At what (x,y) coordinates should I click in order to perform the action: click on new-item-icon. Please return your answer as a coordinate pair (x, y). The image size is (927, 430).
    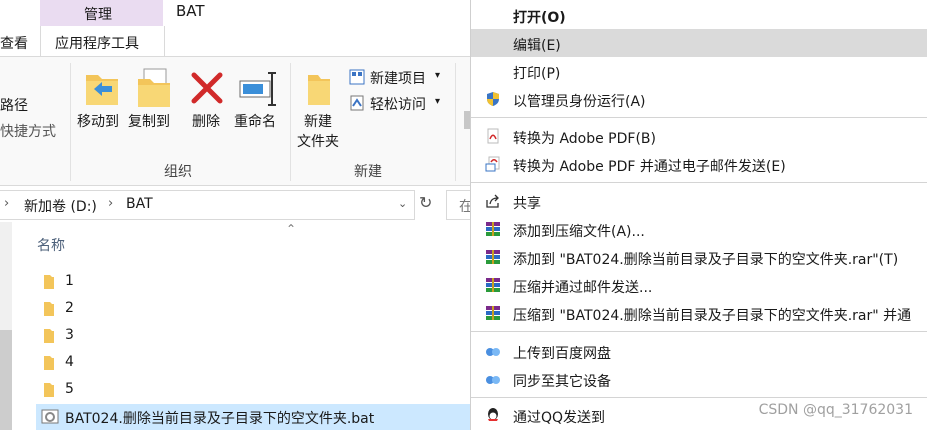
    Looking at the image, I should click on (357, 77).